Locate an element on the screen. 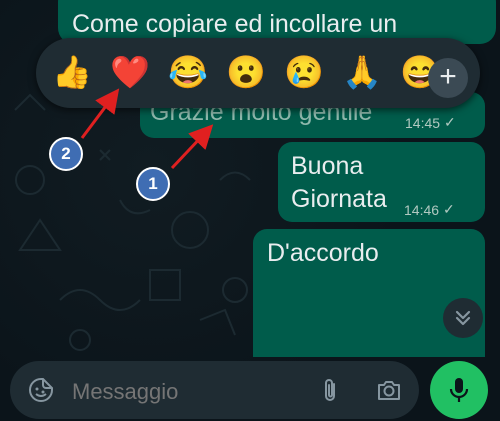  microphone-icon is located at coordinates (459, 390).